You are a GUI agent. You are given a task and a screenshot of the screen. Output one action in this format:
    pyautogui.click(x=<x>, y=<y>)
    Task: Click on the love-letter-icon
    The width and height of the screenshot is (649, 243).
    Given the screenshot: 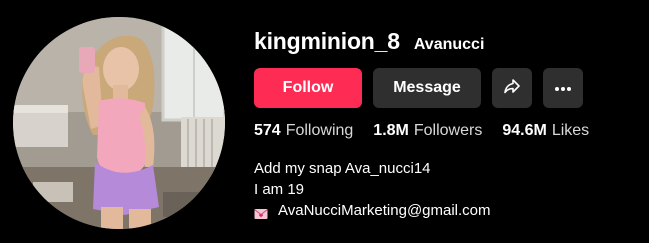 What is the action you would take?
    pyautogui.click(x=261, y=212)
    